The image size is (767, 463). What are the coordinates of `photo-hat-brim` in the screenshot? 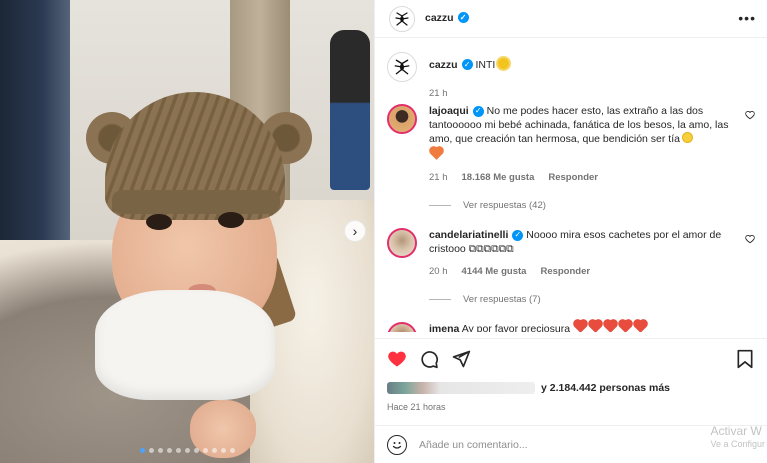 It's located at (196, 202).